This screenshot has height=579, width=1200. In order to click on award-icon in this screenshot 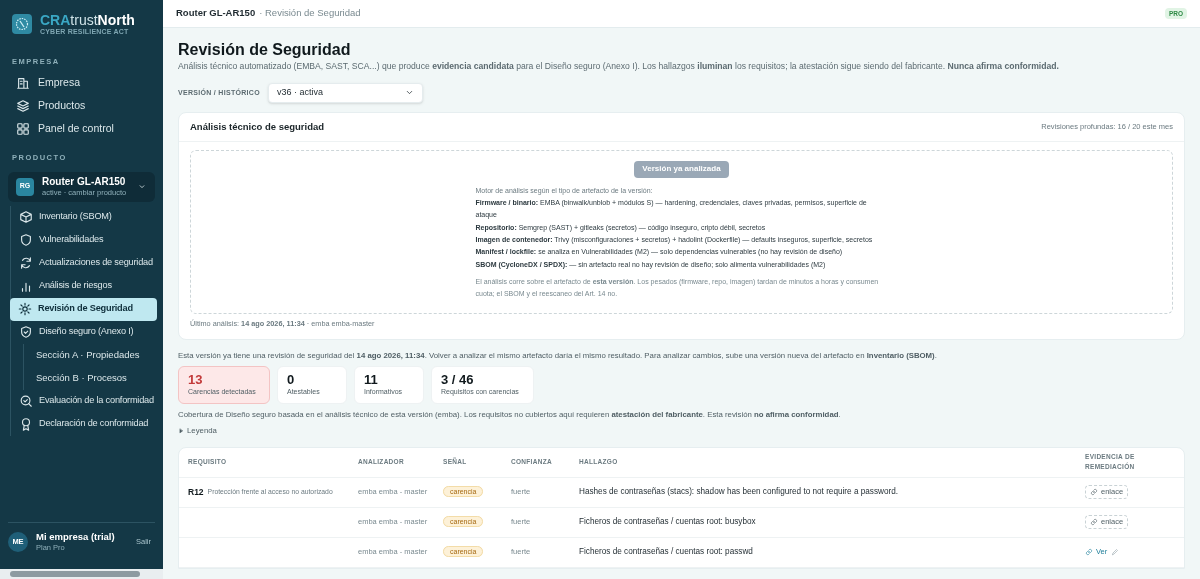, I will do `click(26, 424)`.